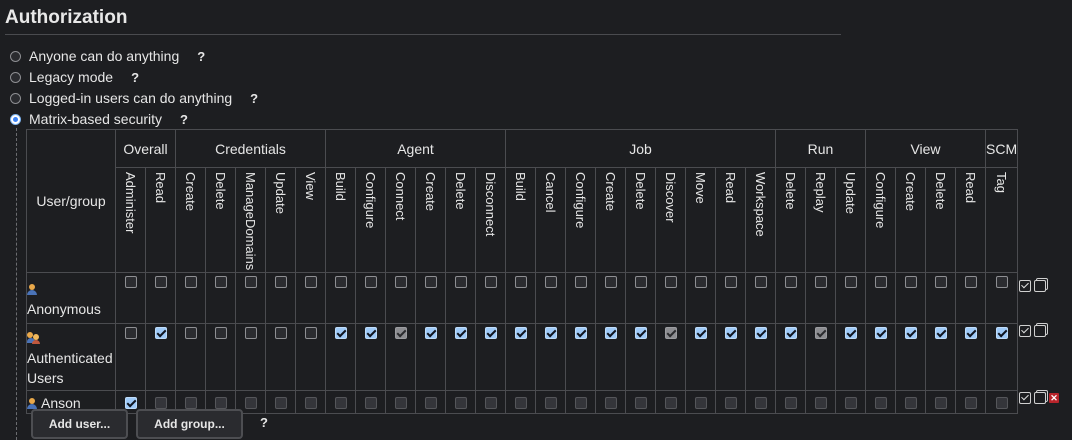  Describe the element at coordinates (1054, 398) in the screenshot. I see `remove-icon: ✕` at that location.